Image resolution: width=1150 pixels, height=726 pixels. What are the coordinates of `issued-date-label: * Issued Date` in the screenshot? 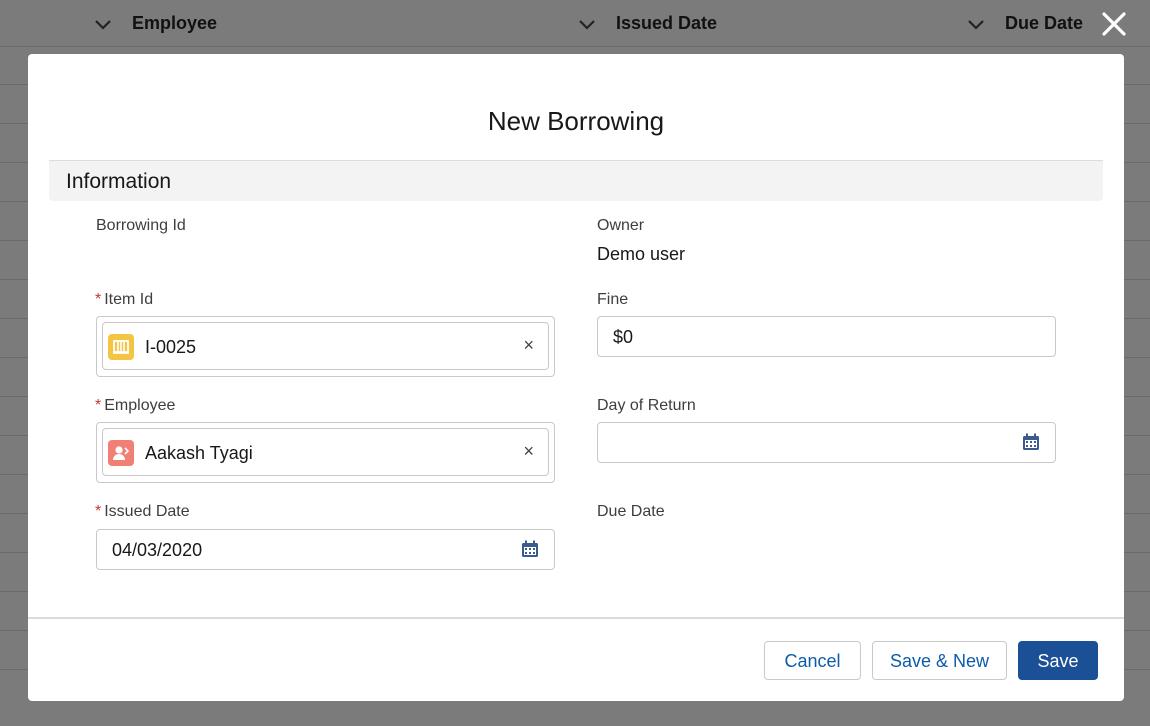 It's located at (142, 512).